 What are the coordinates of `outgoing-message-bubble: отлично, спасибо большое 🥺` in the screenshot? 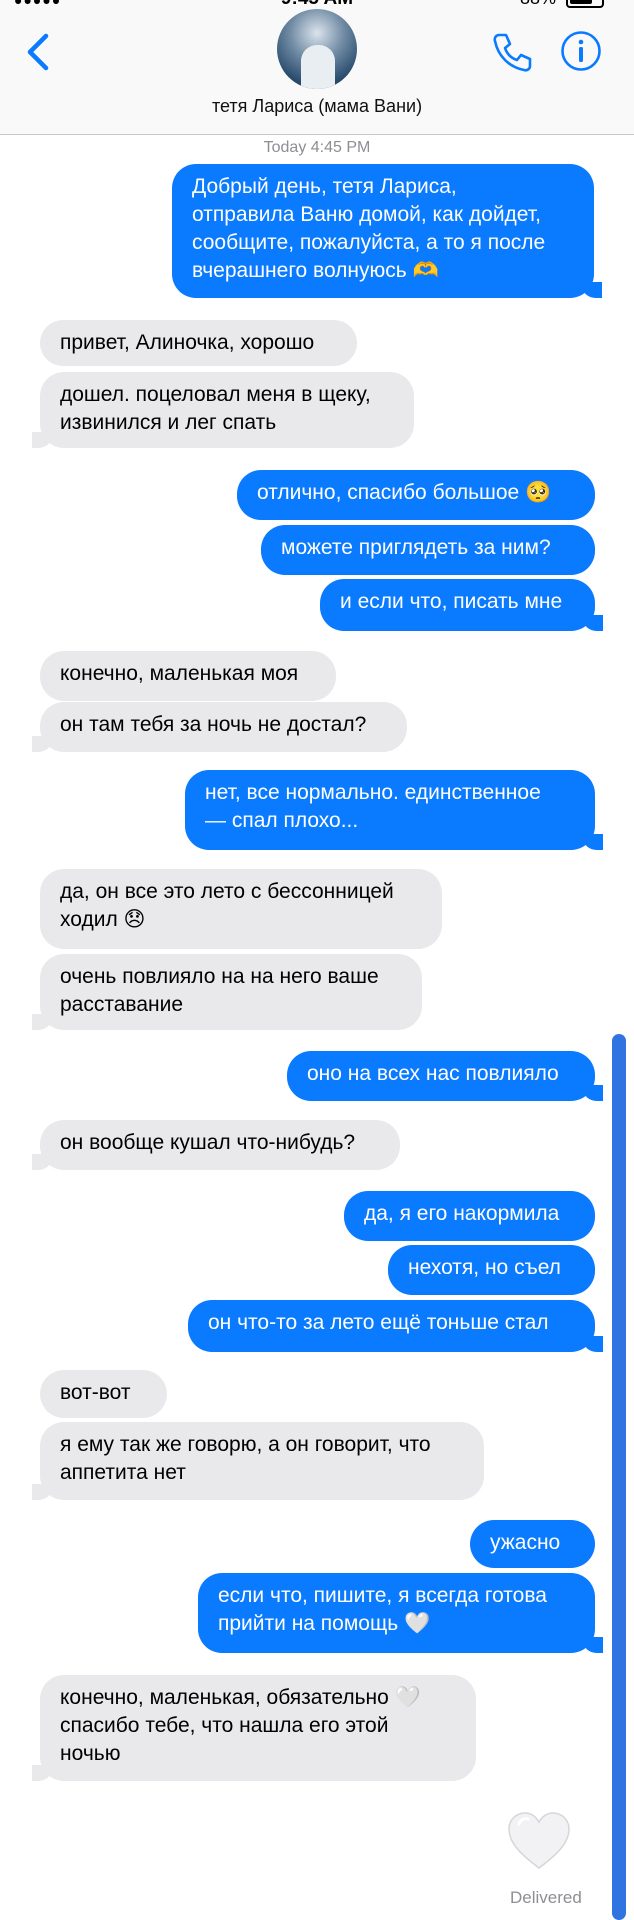 It's located at (416, 495).